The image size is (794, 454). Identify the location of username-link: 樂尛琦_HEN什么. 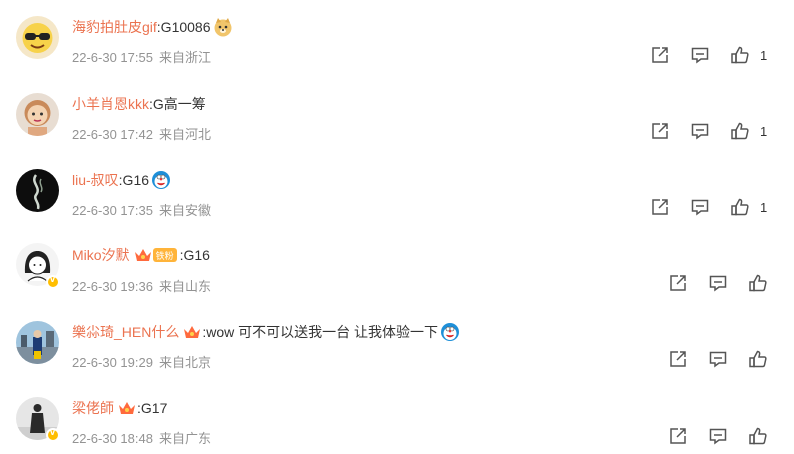
(125, 332).